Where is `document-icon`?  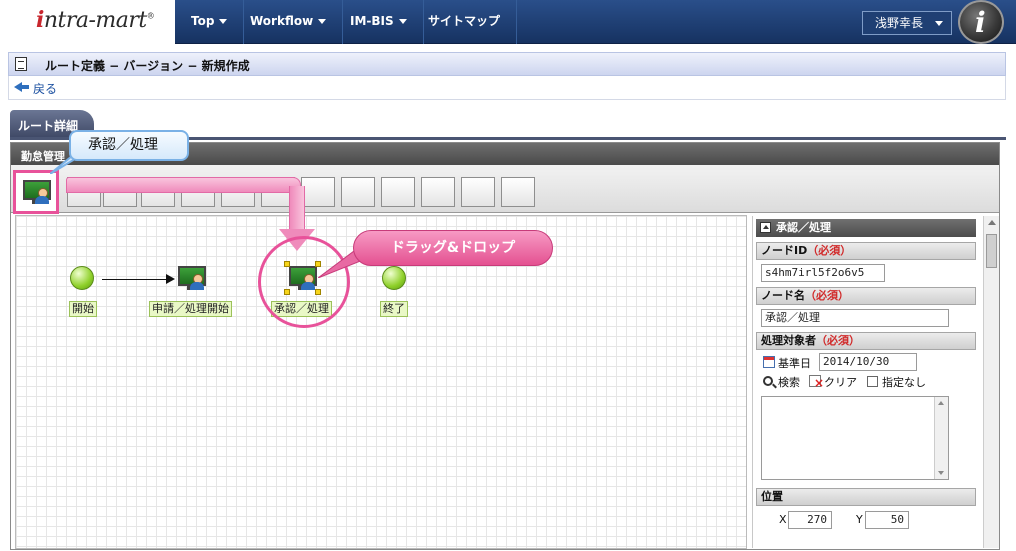 document-icon is located at coordinates (21, 64).